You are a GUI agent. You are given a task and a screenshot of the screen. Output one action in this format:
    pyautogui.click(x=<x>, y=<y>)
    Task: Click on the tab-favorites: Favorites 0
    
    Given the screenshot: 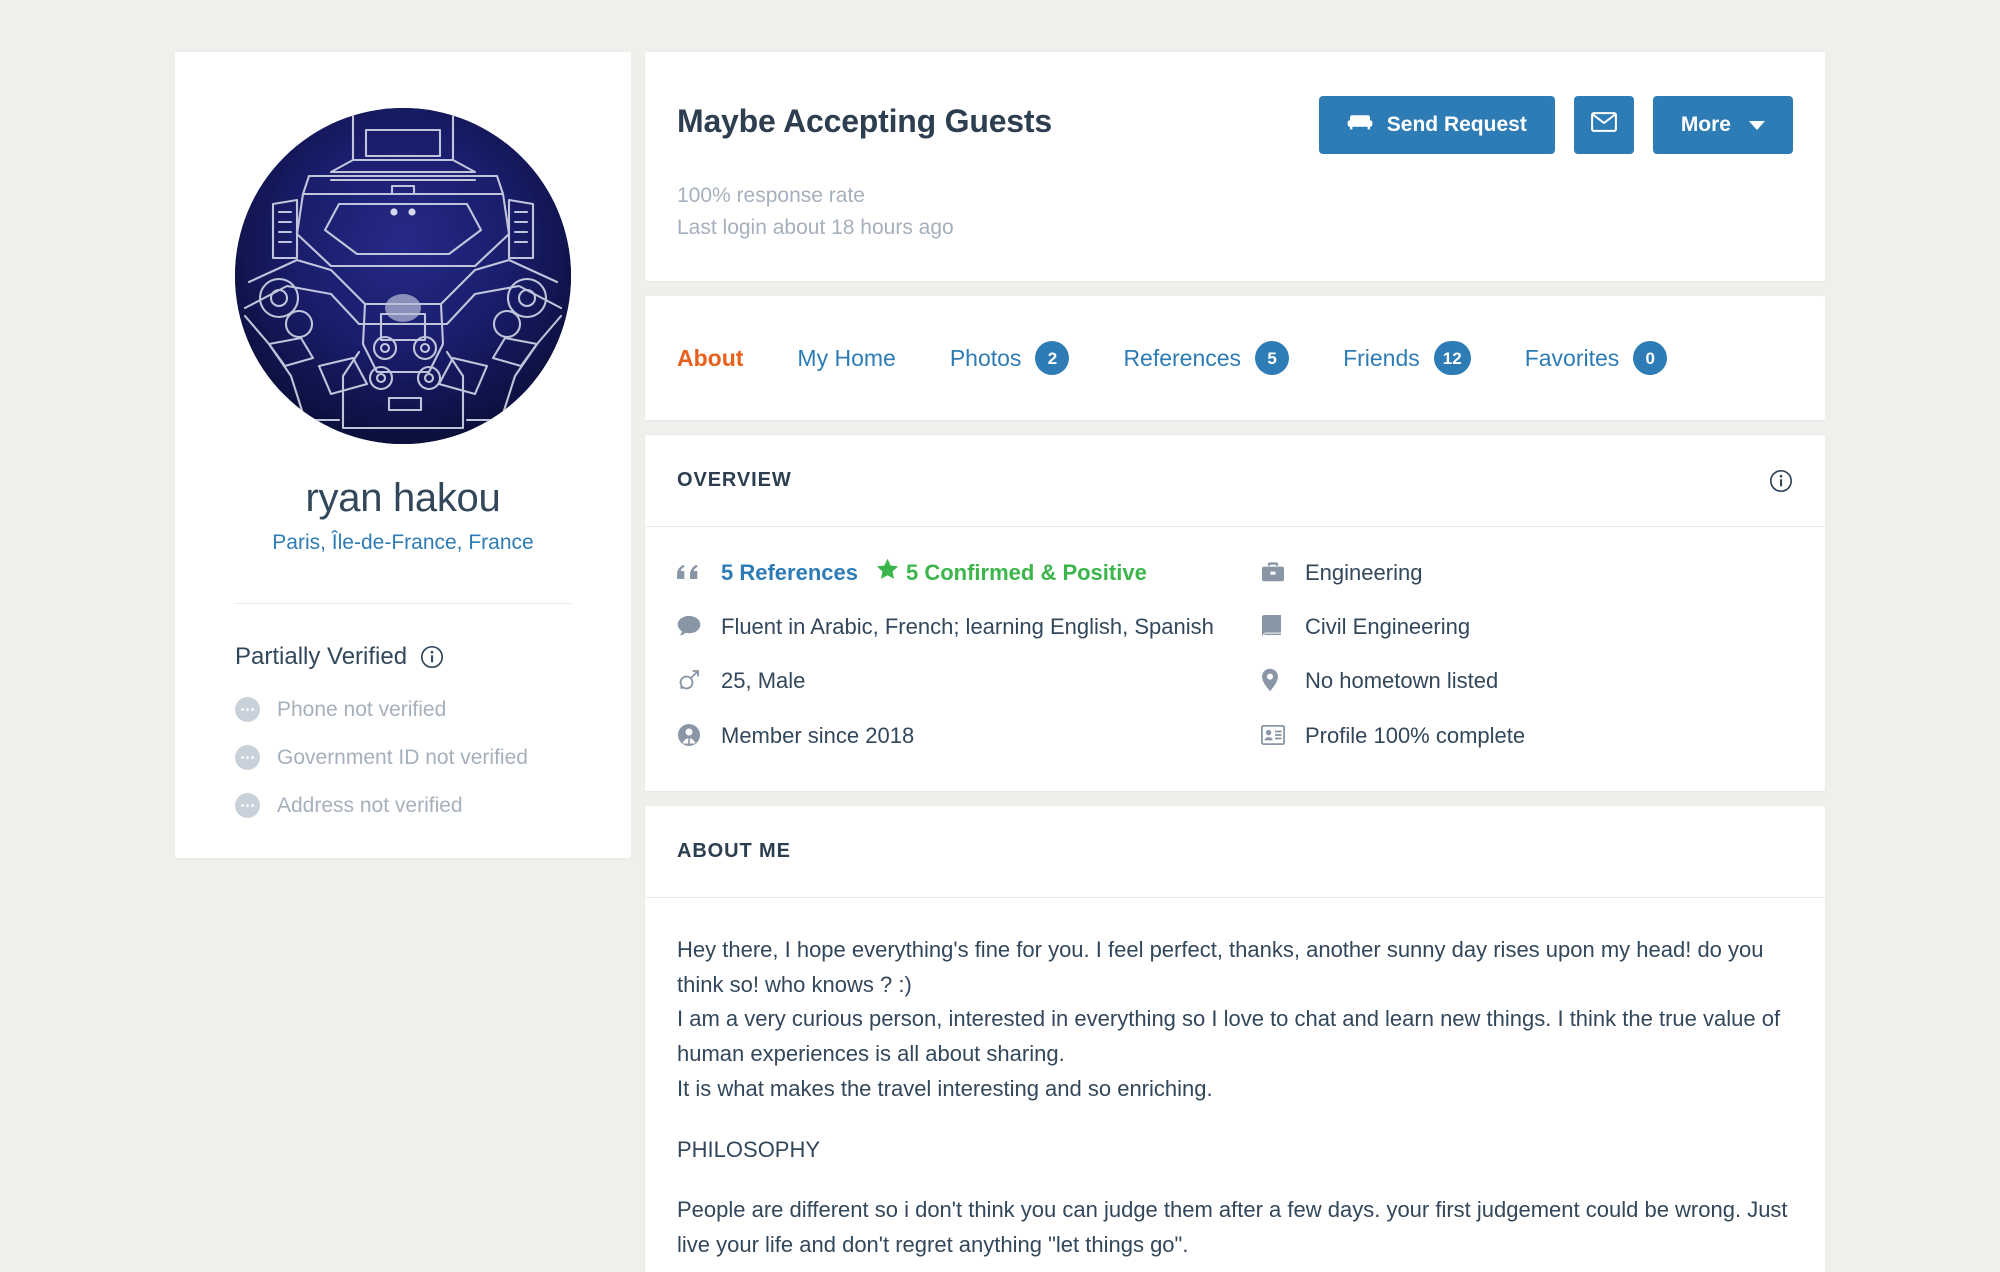 What is the action you would take?
    pyautogui.click(x=1596, y=358)
    